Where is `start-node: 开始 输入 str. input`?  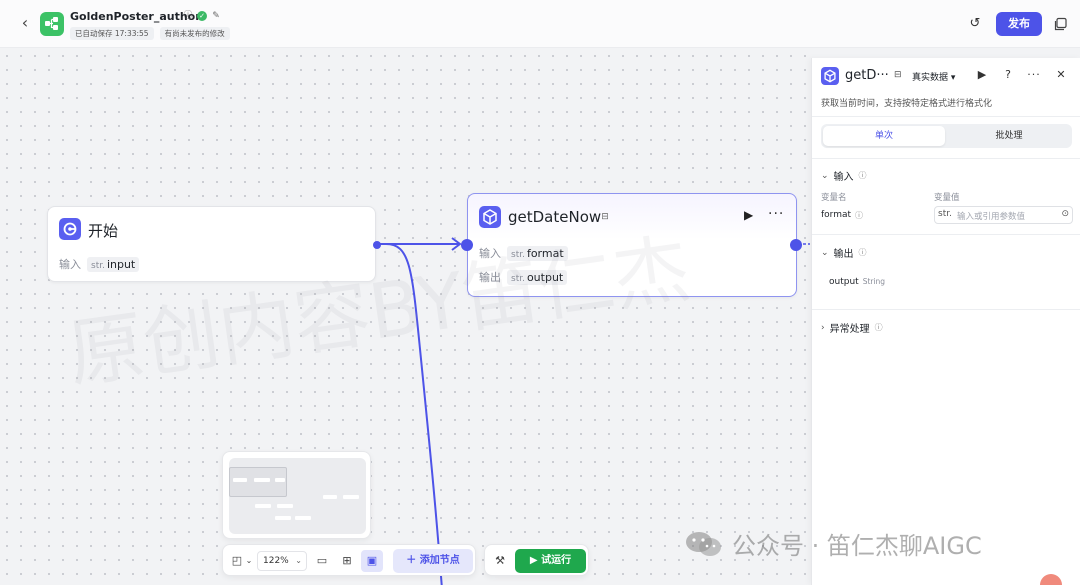
start-node: 开始 输入 str. input is located at coordinates (214, 244).